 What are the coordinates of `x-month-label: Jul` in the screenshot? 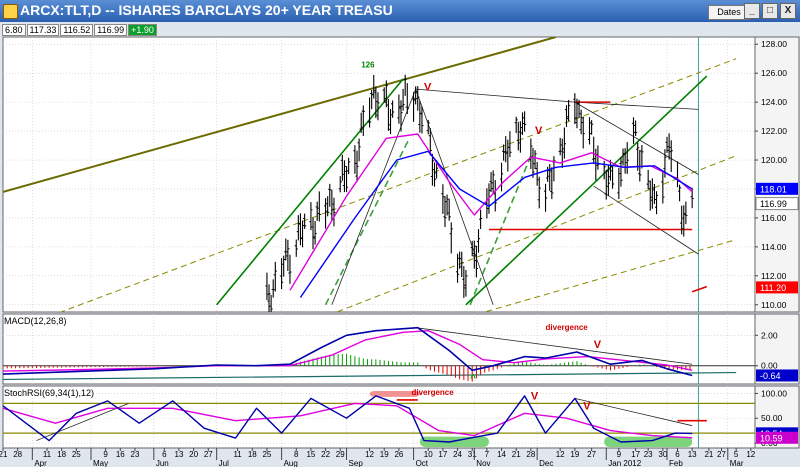 It's located at (224, 463).